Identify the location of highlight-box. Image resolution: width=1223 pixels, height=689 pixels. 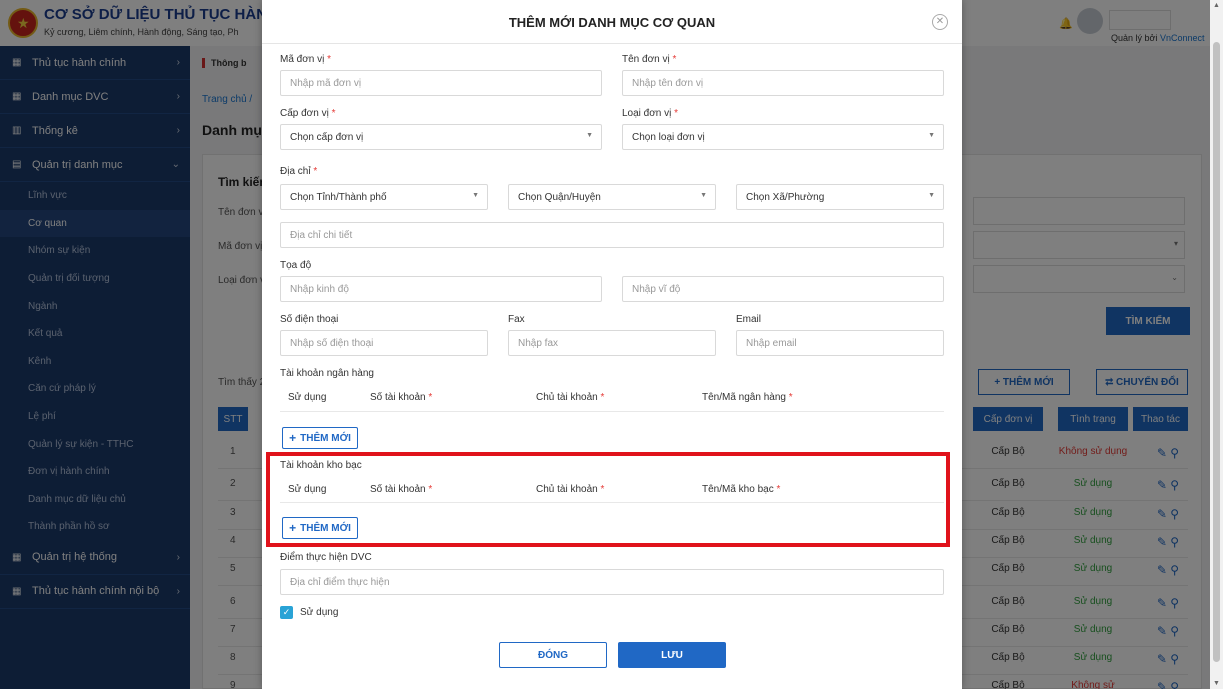
(608, 499).